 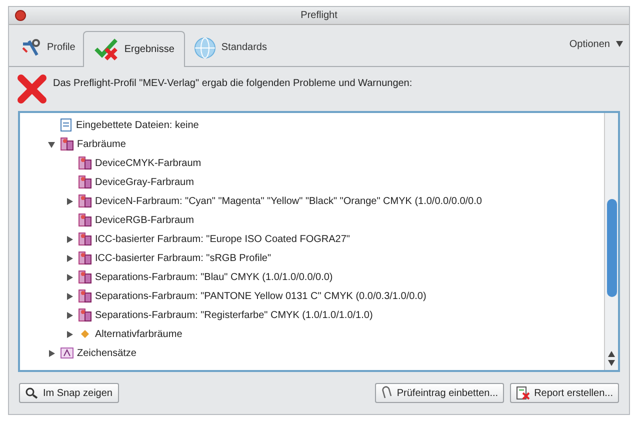 I want to click on tree-item: Separations-Farbraum: "Blau" CMYK (1.0/1.0/0.0/0.0), so click(x=214, y=277).